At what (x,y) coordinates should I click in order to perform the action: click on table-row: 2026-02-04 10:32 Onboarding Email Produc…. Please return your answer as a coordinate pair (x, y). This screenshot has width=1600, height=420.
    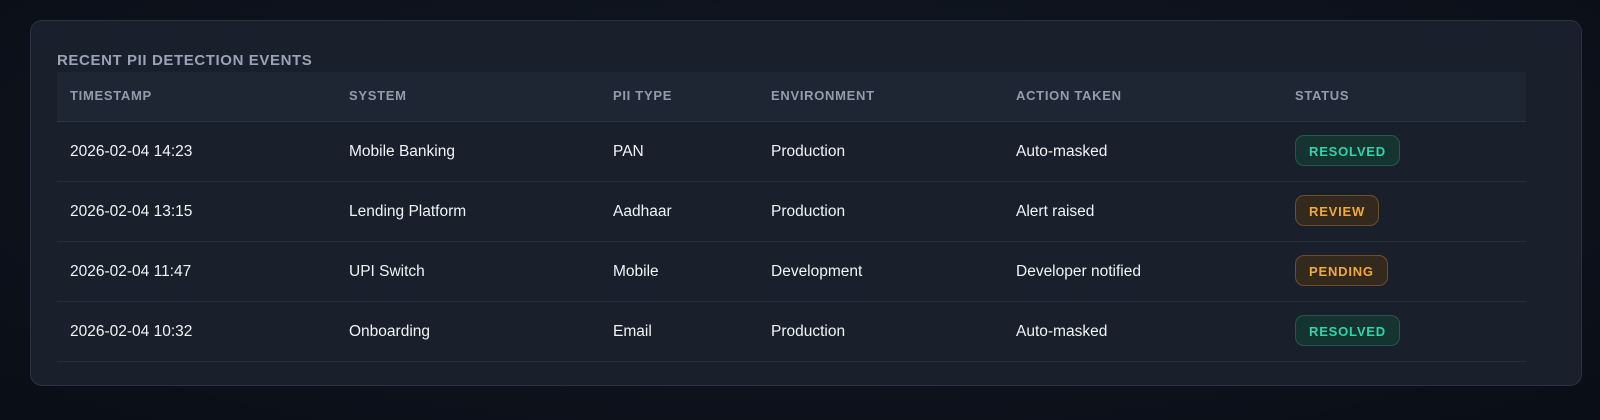
    Looking at the image, I should click on (791, 332).